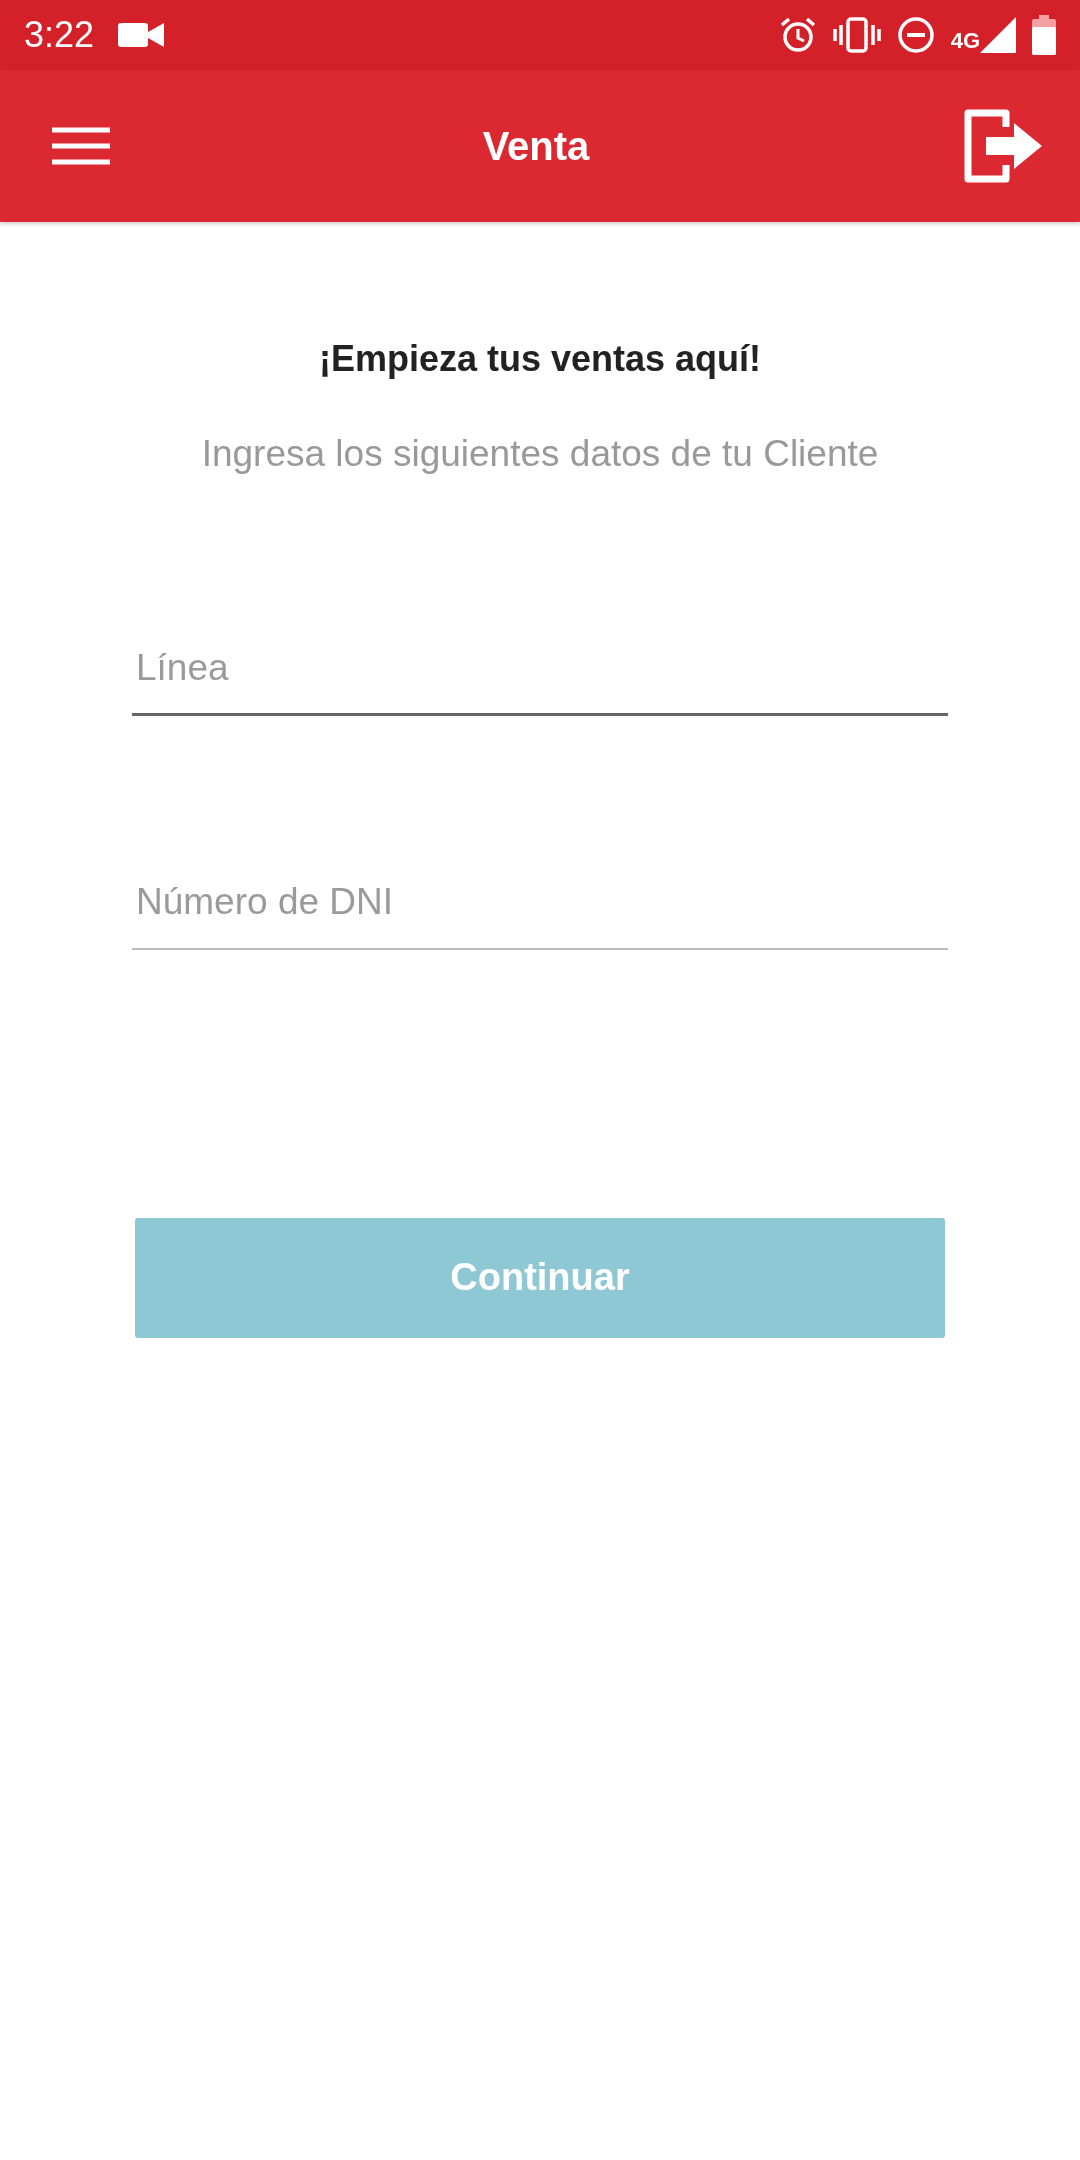 Image resolution: width=1080 pixels, height=2160 pixels. Describe the element at coordinates (81, 146) in the screenshot. I see `menu-icon` at that location.